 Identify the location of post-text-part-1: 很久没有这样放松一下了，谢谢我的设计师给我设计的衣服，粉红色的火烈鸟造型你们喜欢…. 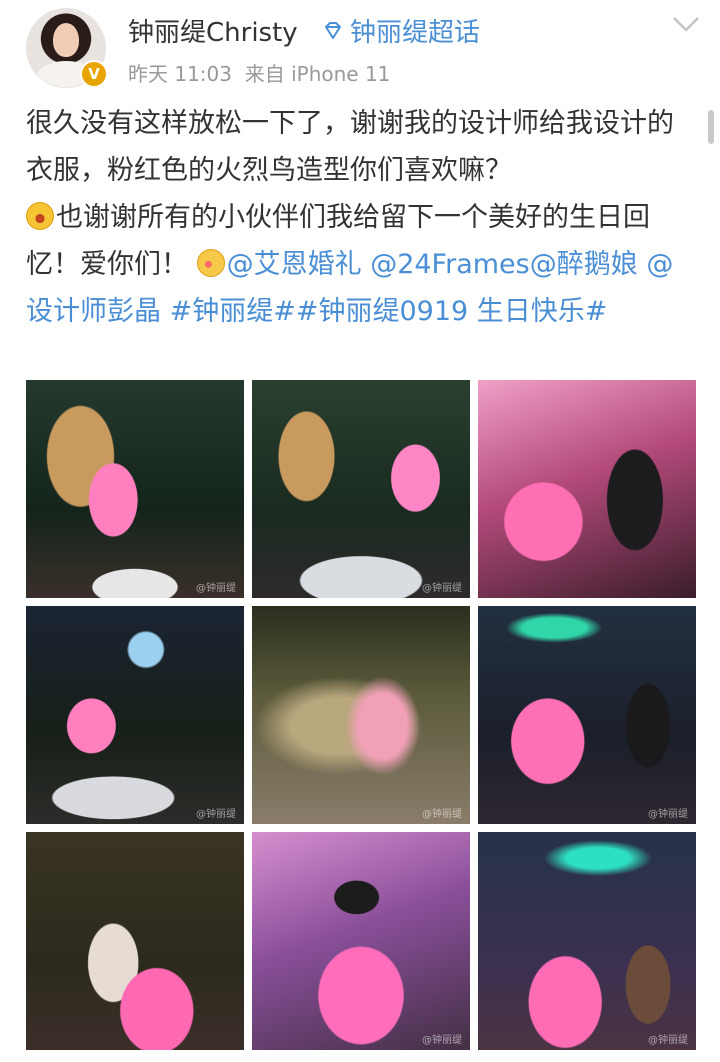
(350, 147).